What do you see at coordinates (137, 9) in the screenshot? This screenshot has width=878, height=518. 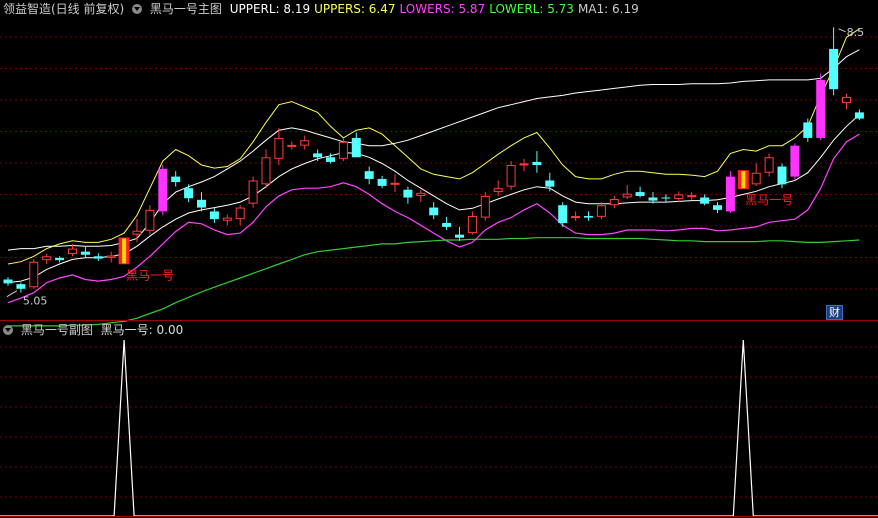 I see `indicator-dropdown-icon` at bounding box center [137, 9].